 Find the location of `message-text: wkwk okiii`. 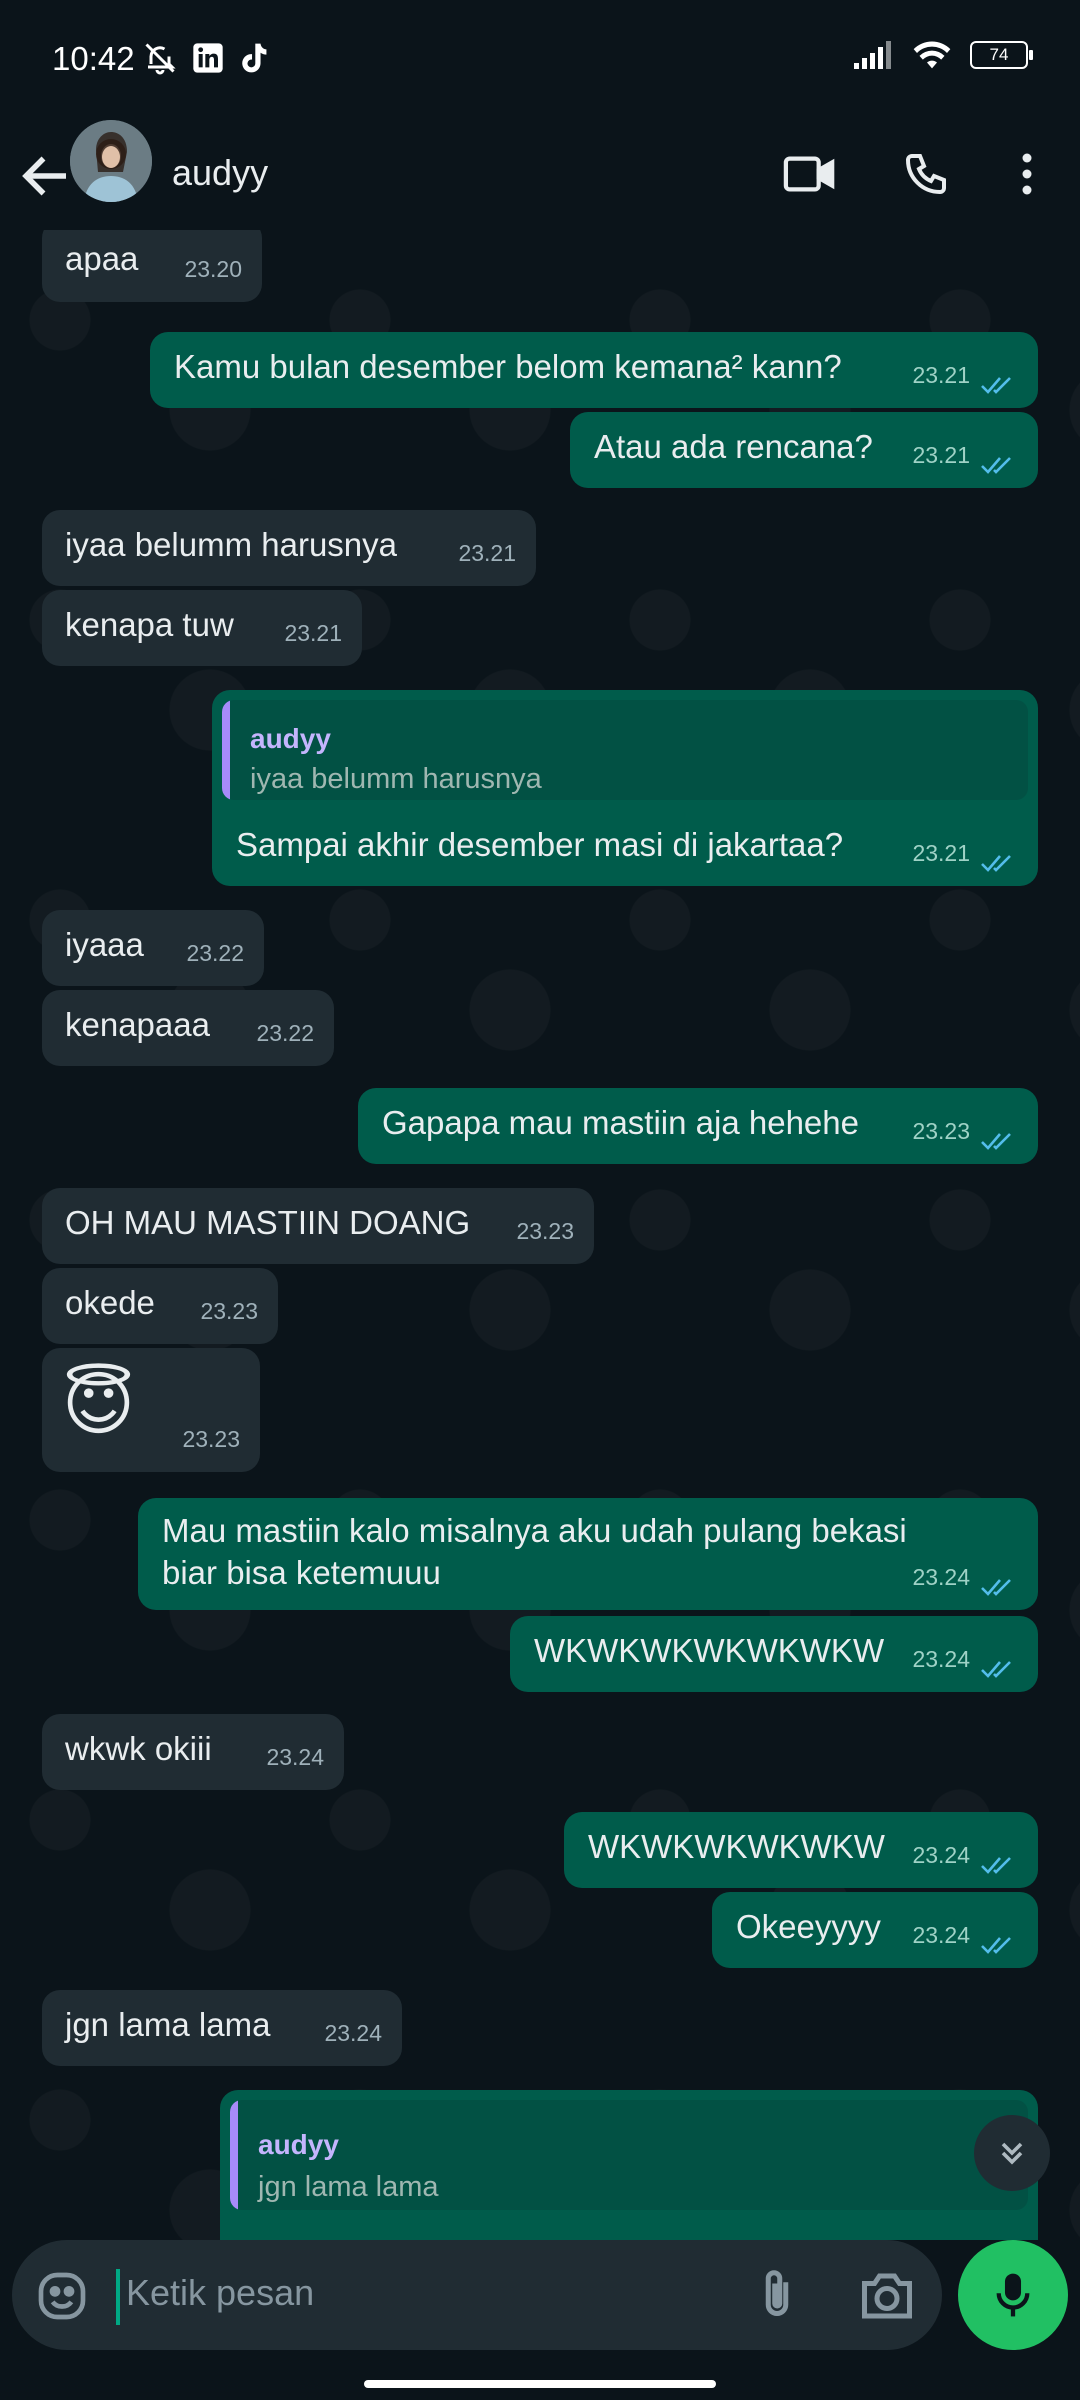

message-text: wkwk okiii is located at coordinates (138, 1748).